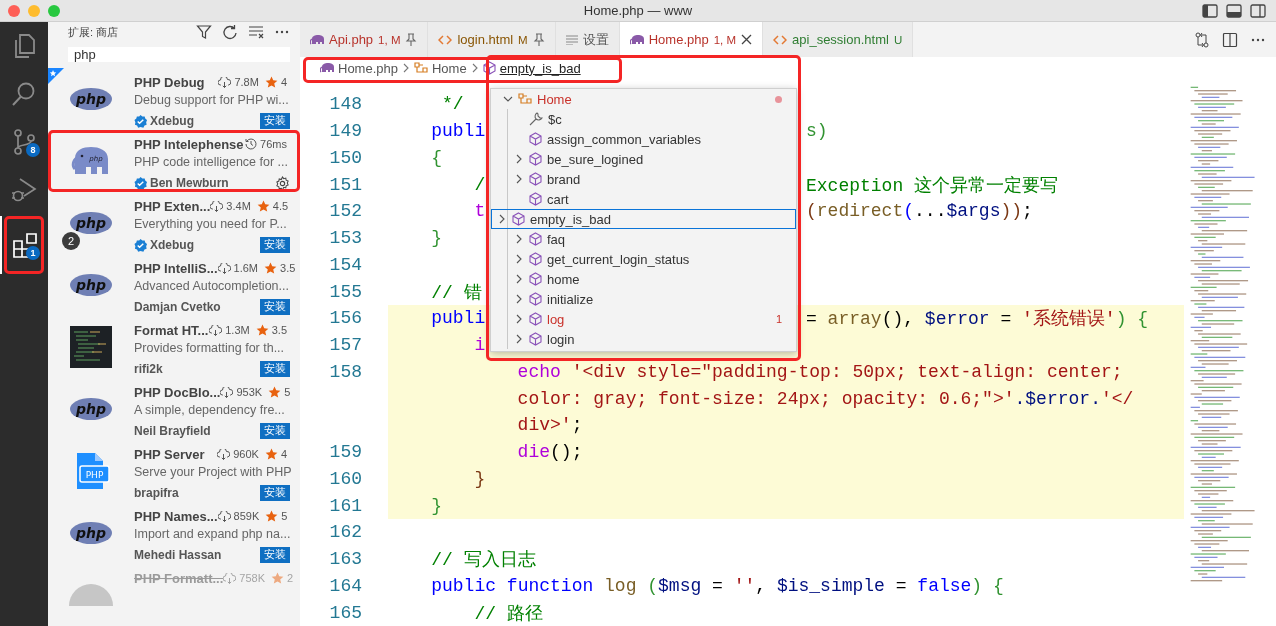  I want to click on breadcrumb-item: Home.php, so click(368, 68).